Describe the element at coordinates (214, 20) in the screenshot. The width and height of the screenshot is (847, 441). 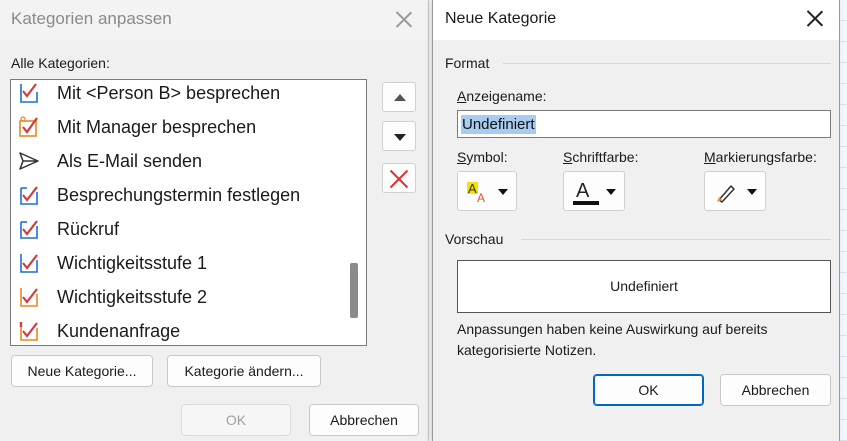
I see `title-bar: Kategorien anpassen` at that location.